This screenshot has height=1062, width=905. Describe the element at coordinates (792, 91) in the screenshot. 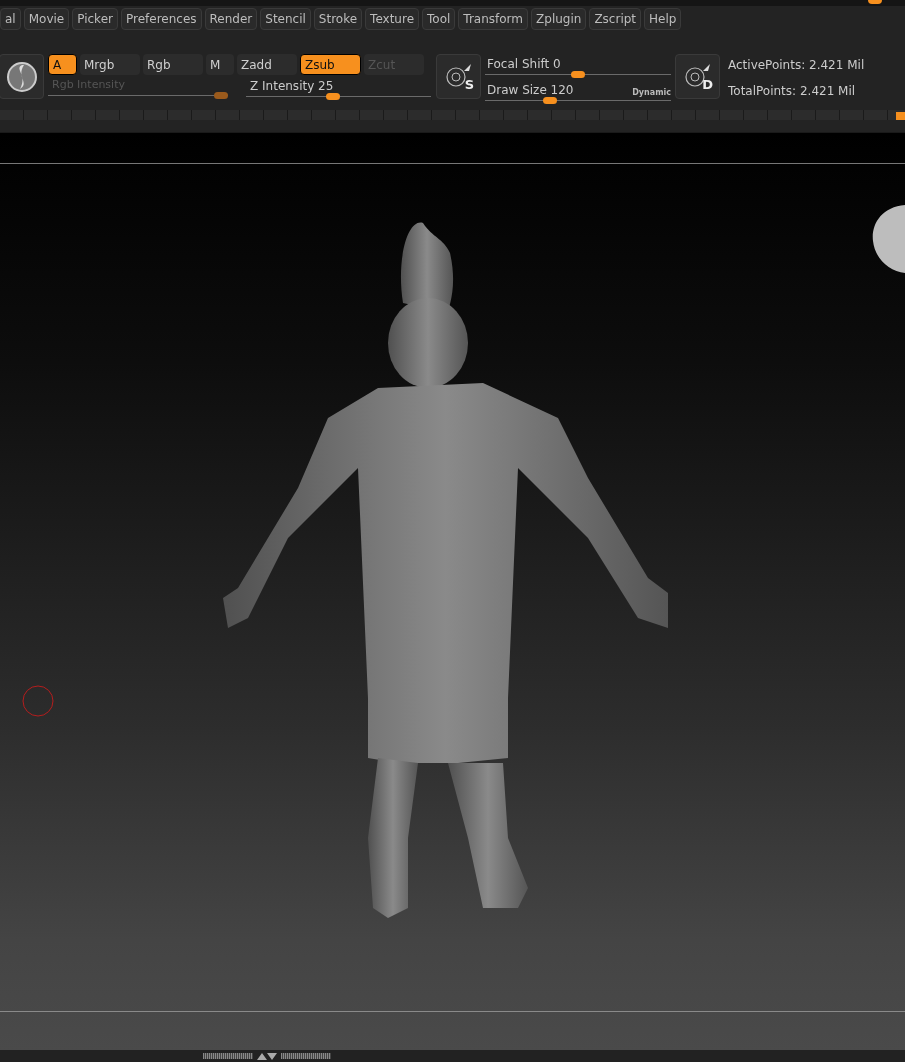

I see `stat-text: TotalPoints: 2.421 Mil` at that location.